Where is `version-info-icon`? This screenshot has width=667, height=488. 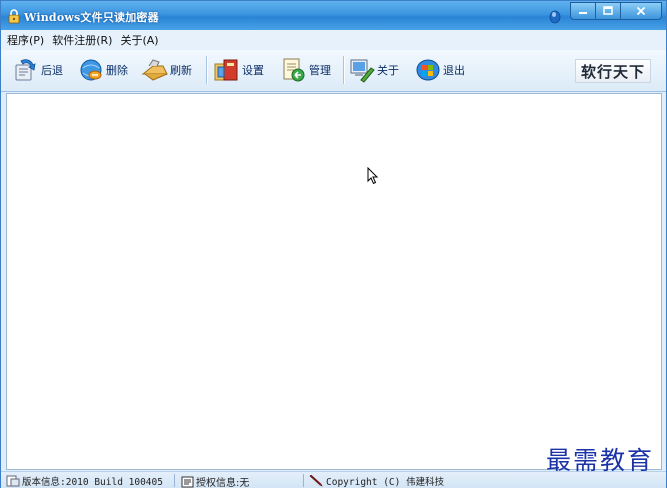
version-info-icon is located at coordinates (13, 481).